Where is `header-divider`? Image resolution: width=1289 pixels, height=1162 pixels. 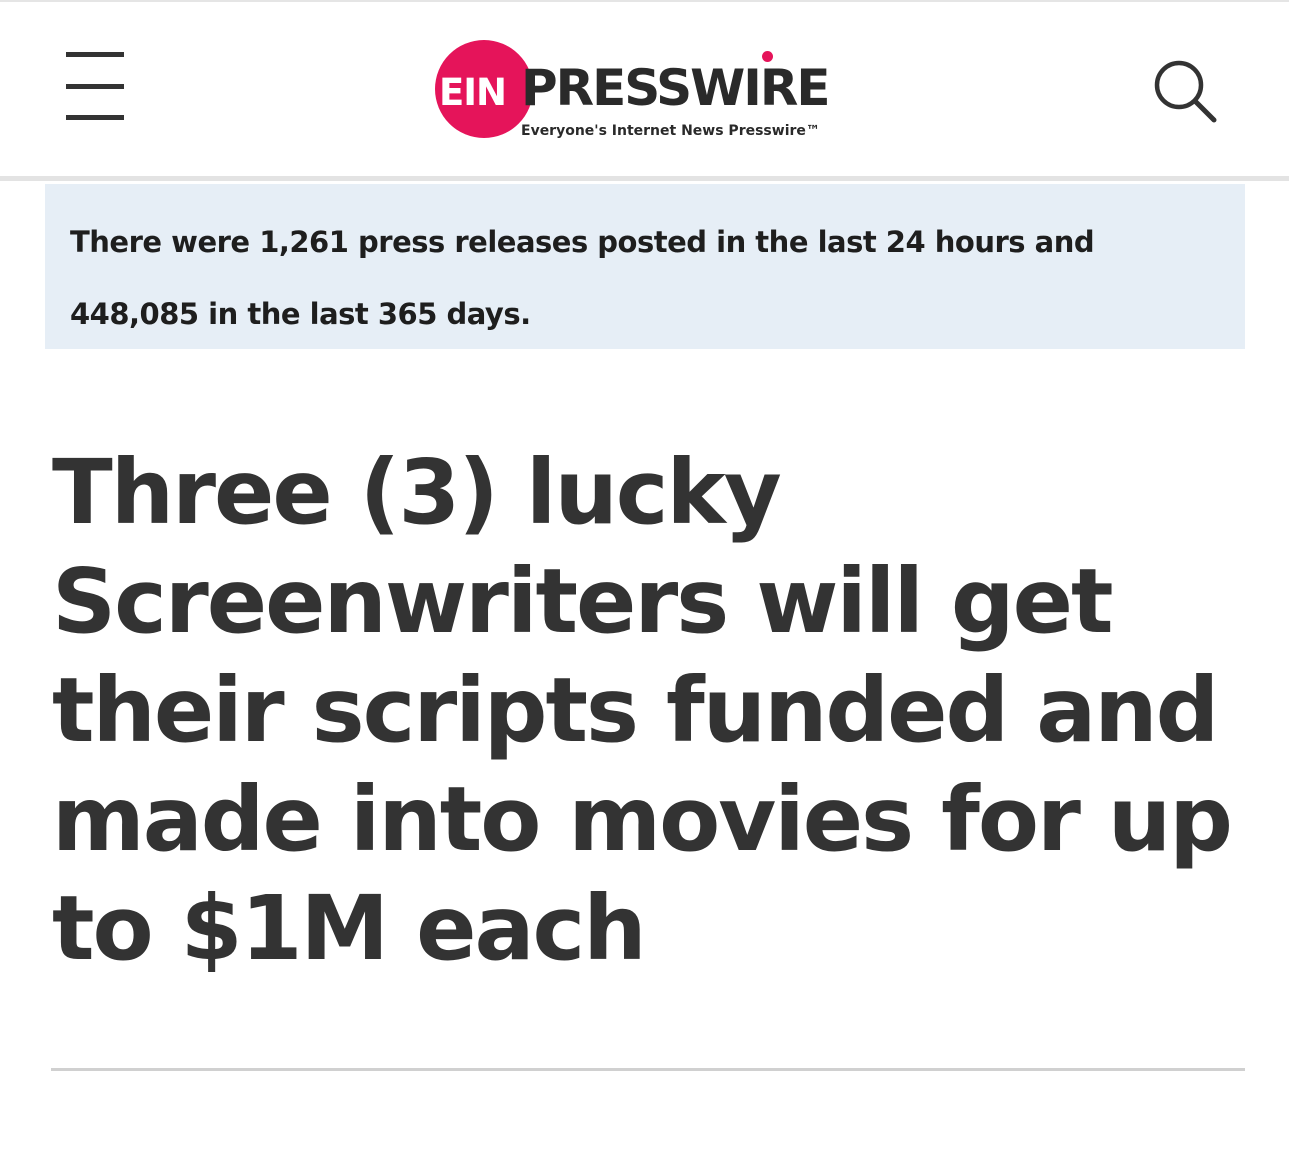
header-divider is located at coordinates (644, 178).